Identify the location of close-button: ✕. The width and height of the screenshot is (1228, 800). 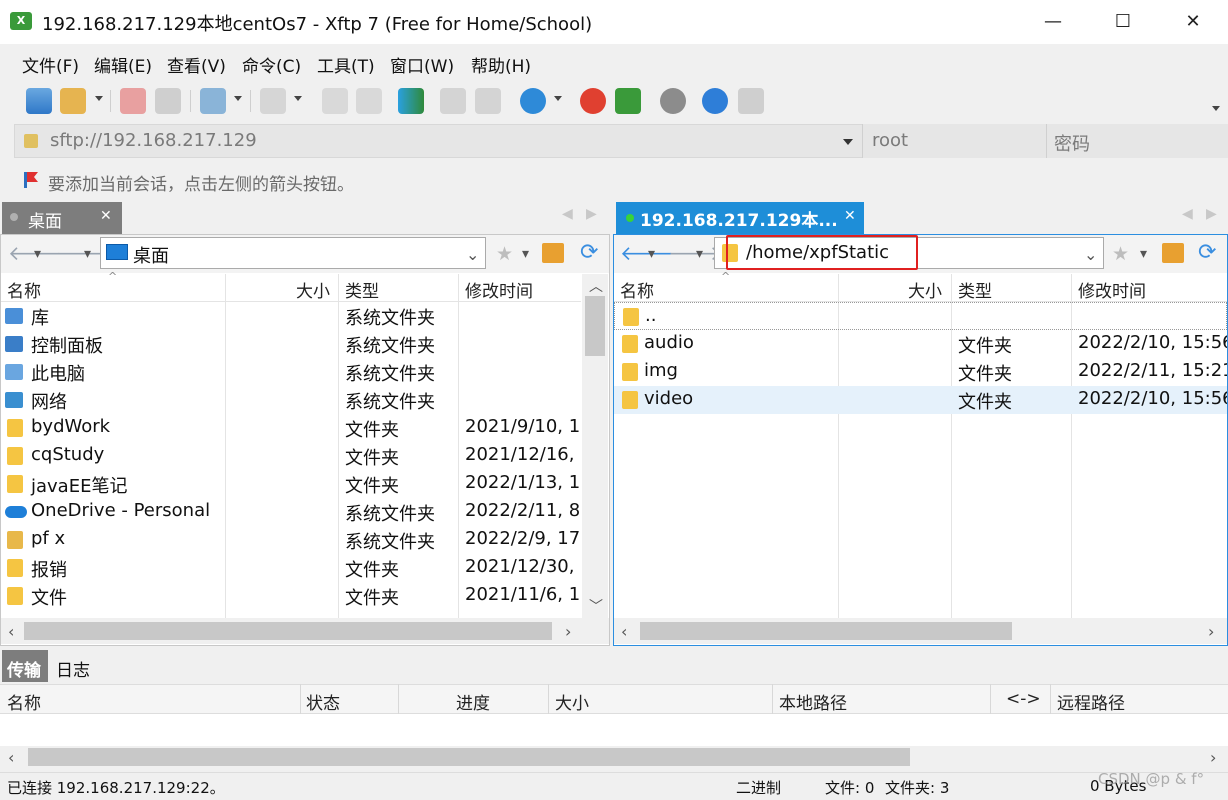
(1193, 22).